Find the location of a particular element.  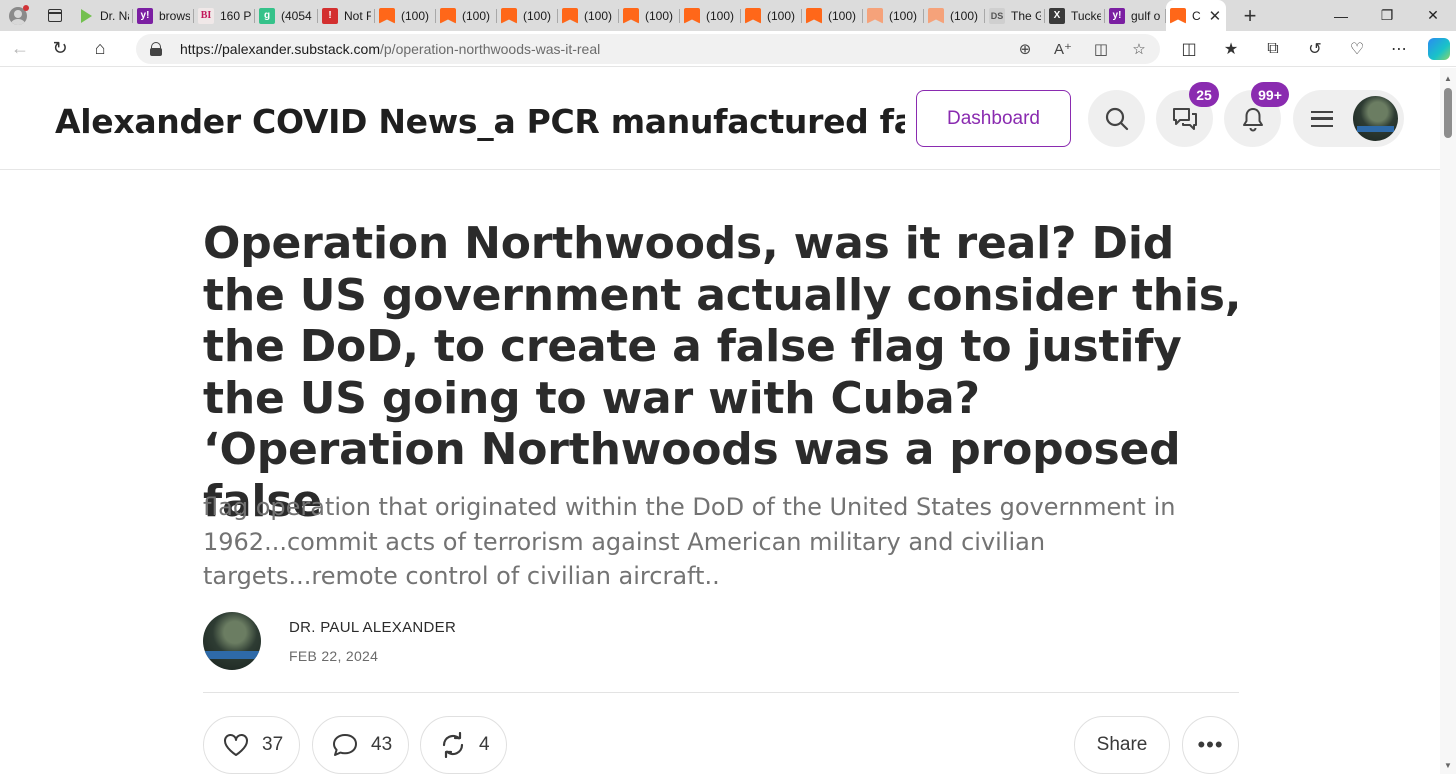

history-icon: ↺ is located at coordinates (1315, 49).